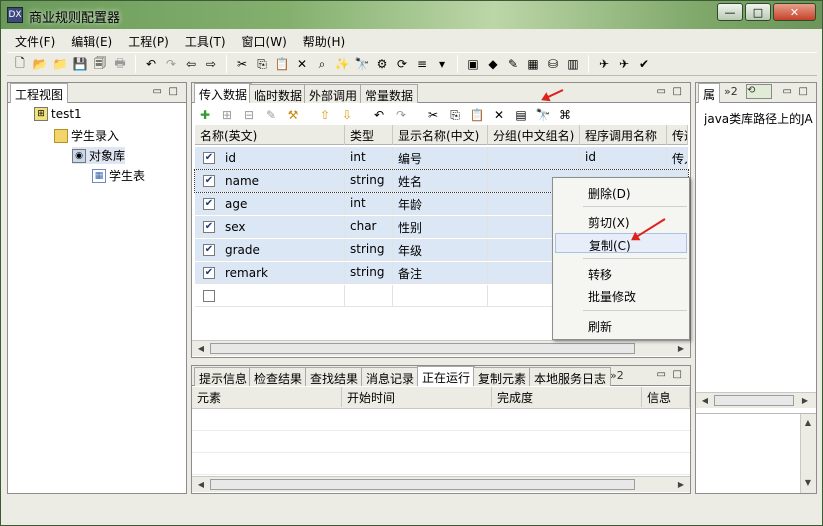 This screenshot has width=823, height=526. I want to click on forward-arrow-icon: ⇨, so click(211, 64).